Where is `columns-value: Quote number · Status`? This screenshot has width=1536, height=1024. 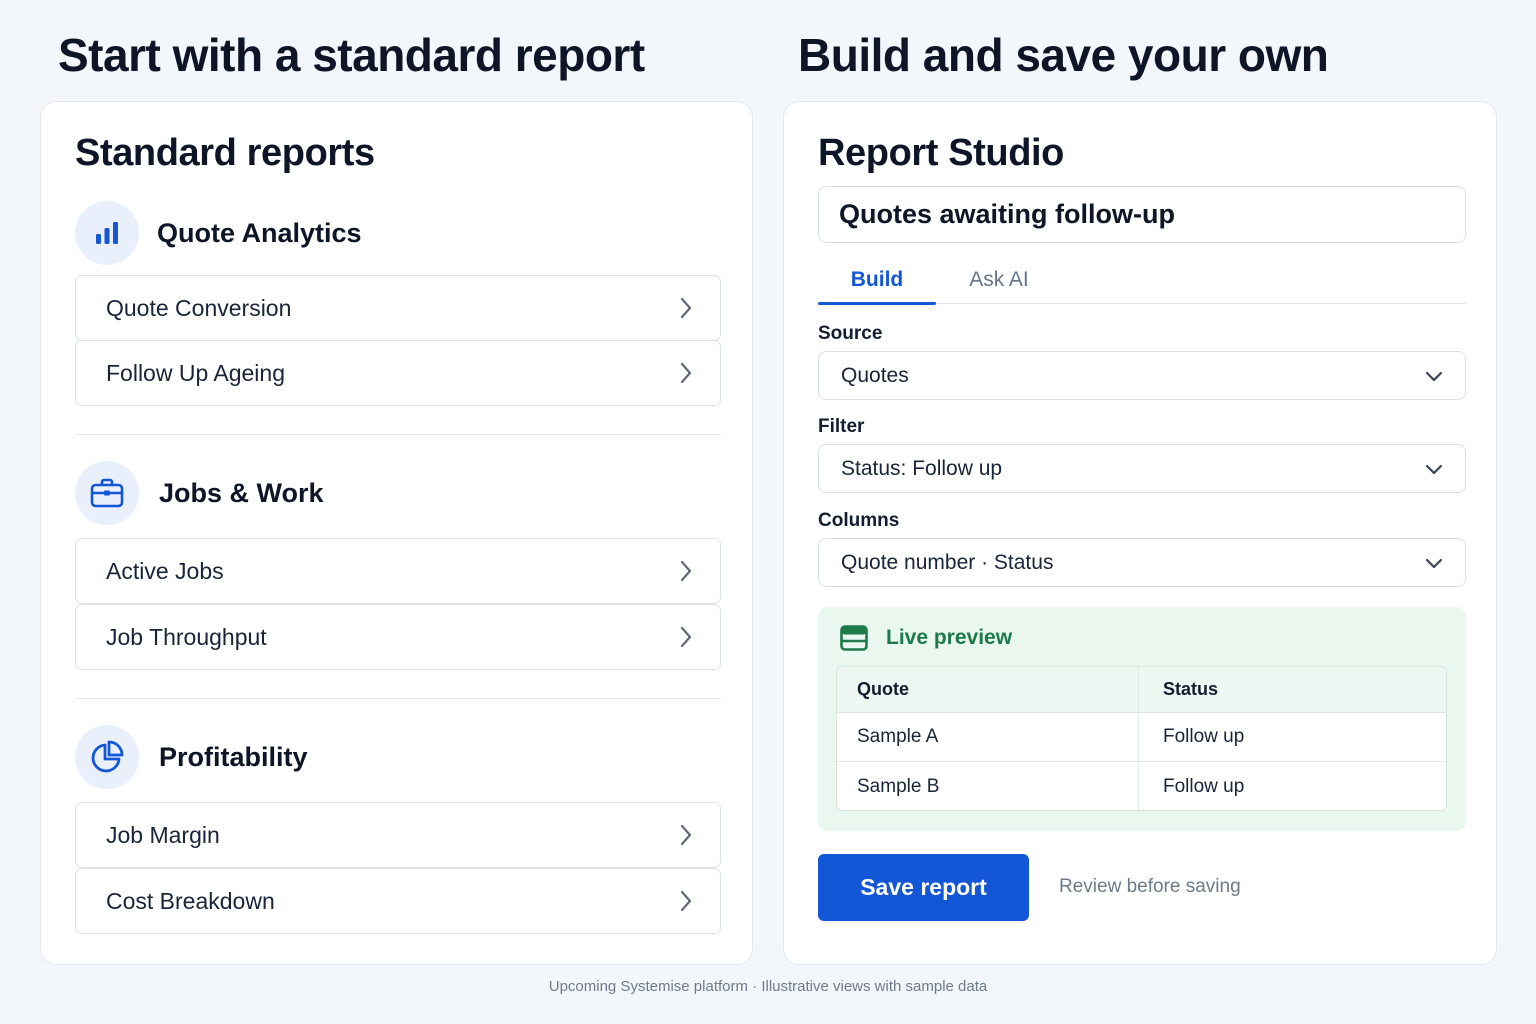 columns-value: Quote number · Status is located at coordinates (947, 562).